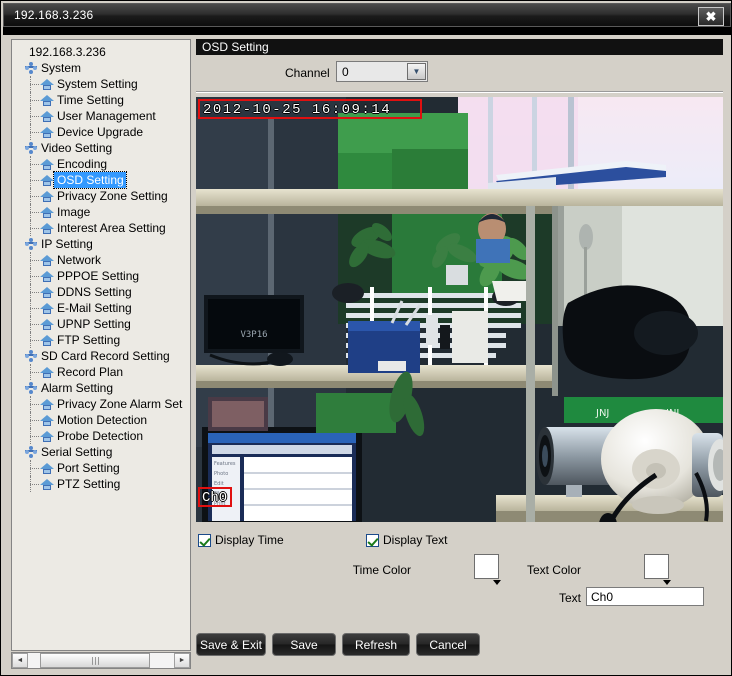 Image resolution: width=732 pixels, height=676 pixels. I want to click on save-button: Save, so click(304, 644).